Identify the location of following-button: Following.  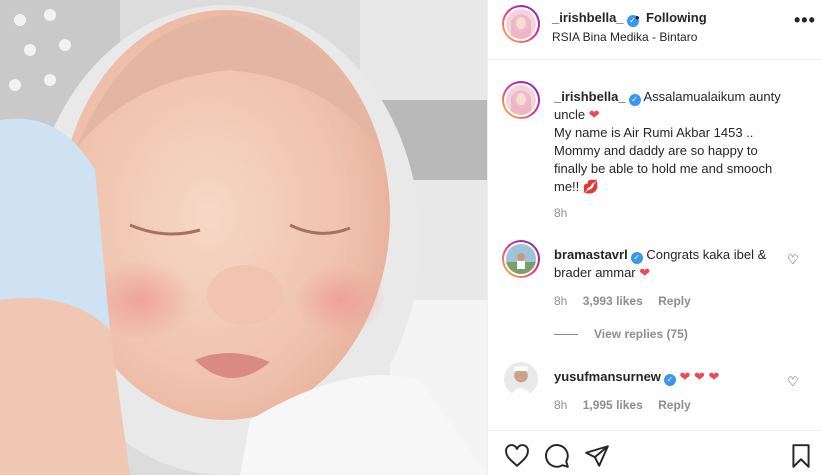
(676, 17).